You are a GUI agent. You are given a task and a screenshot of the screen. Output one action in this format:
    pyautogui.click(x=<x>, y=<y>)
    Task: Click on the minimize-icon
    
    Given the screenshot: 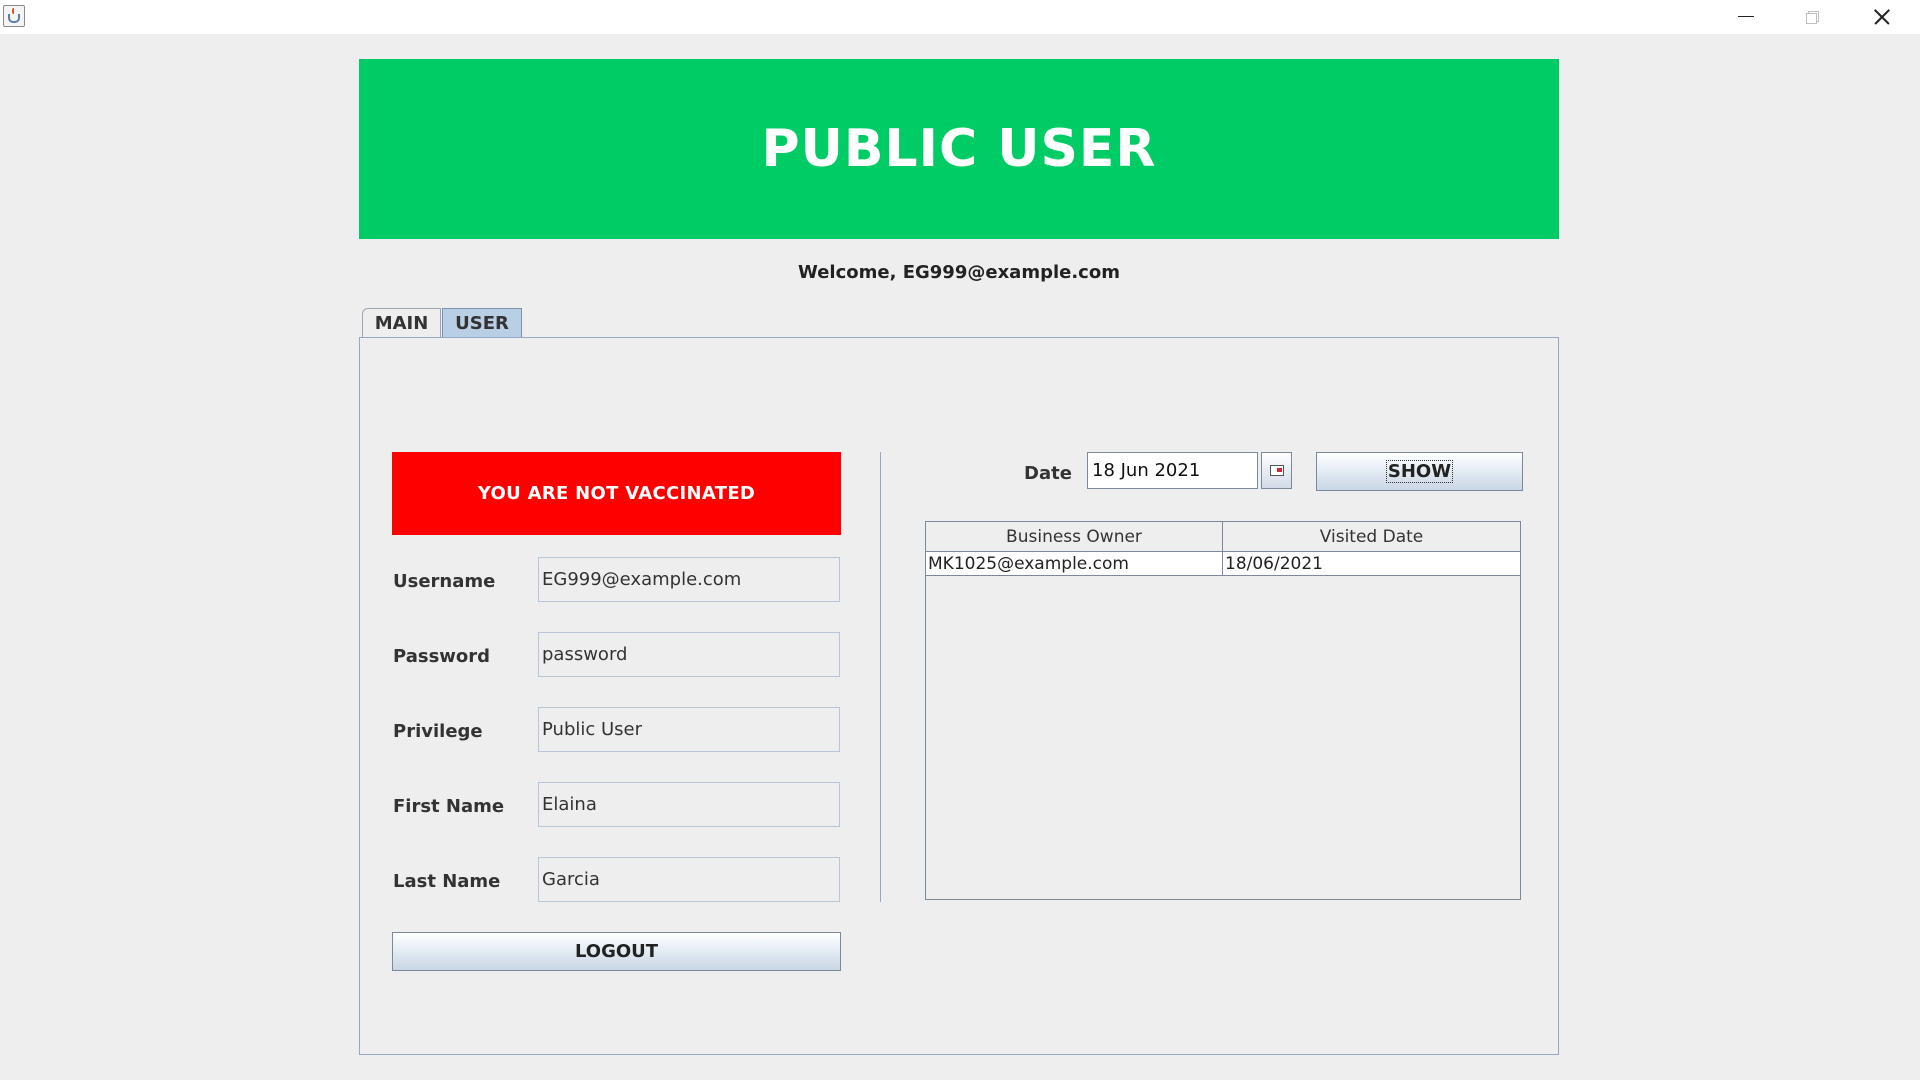 What is the action you would take?
    pyautogui.click(x=1744, y=17)
    